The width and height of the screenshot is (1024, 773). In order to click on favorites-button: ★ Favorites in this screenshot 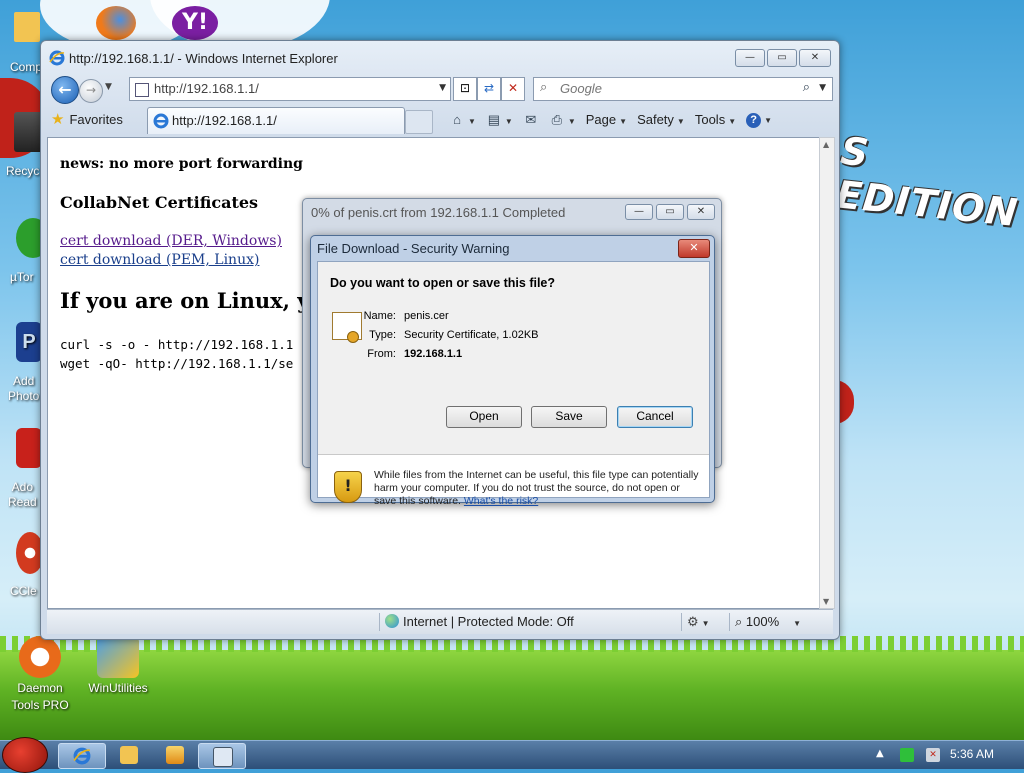, I will do `click(87, 119)`.